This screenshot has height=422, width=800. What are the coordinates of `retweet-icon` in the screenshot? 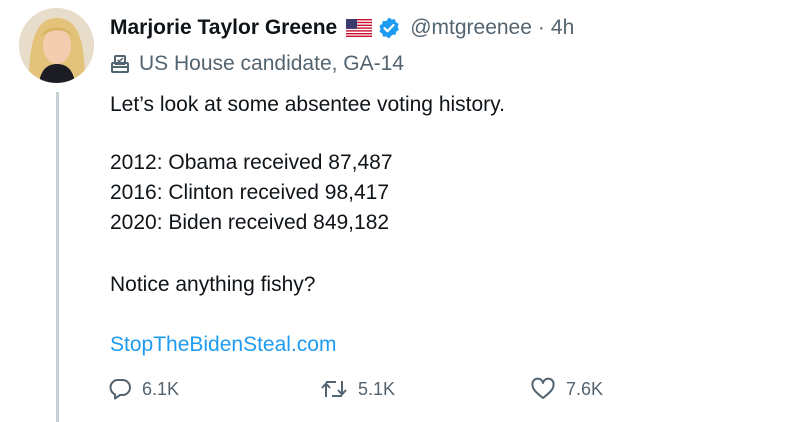 It's located at (339, 389).